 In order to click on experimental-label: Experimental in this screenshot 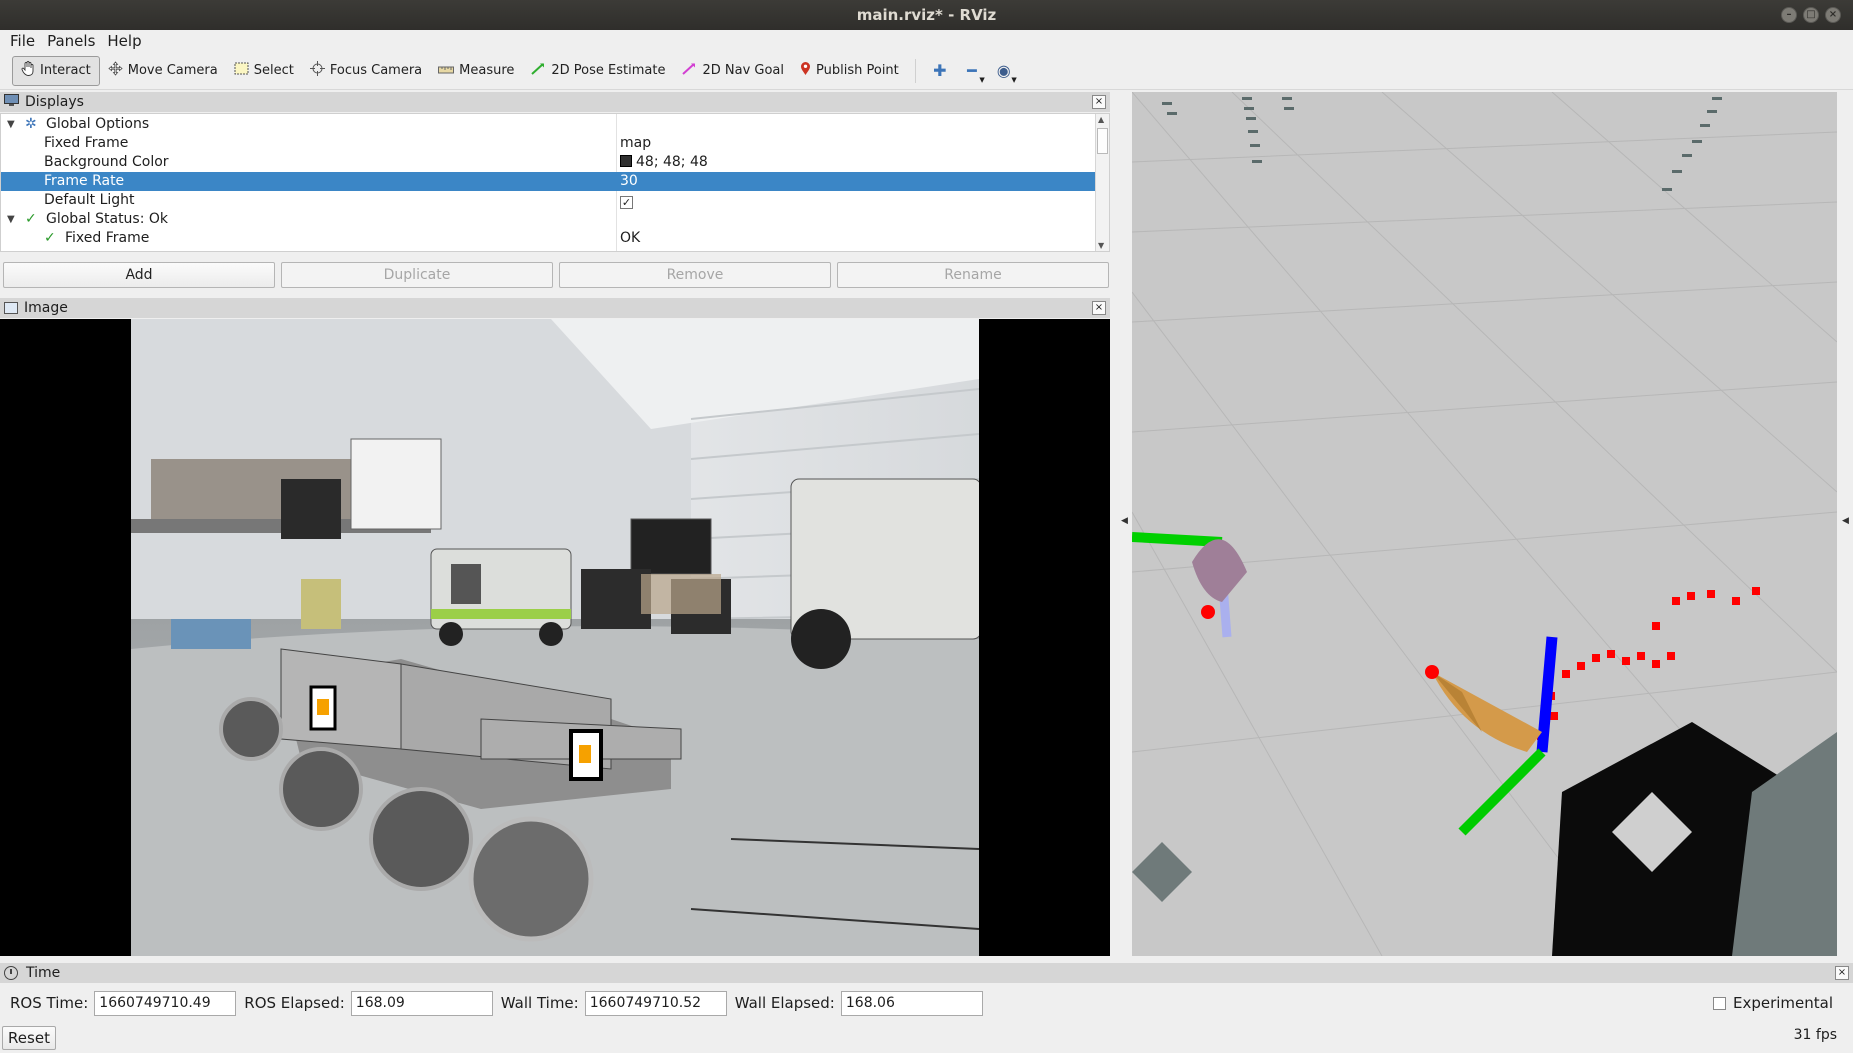, I will do `click(1782, 1003)`.